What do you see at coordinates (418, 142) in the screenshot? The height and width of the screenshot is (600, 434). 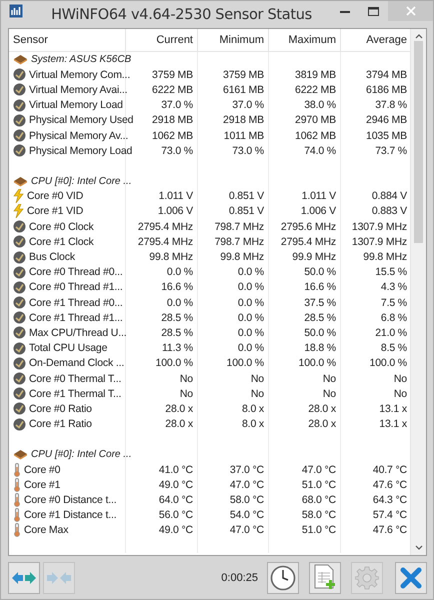 I see `scroll-thumb` at bounding box center [418, 142].